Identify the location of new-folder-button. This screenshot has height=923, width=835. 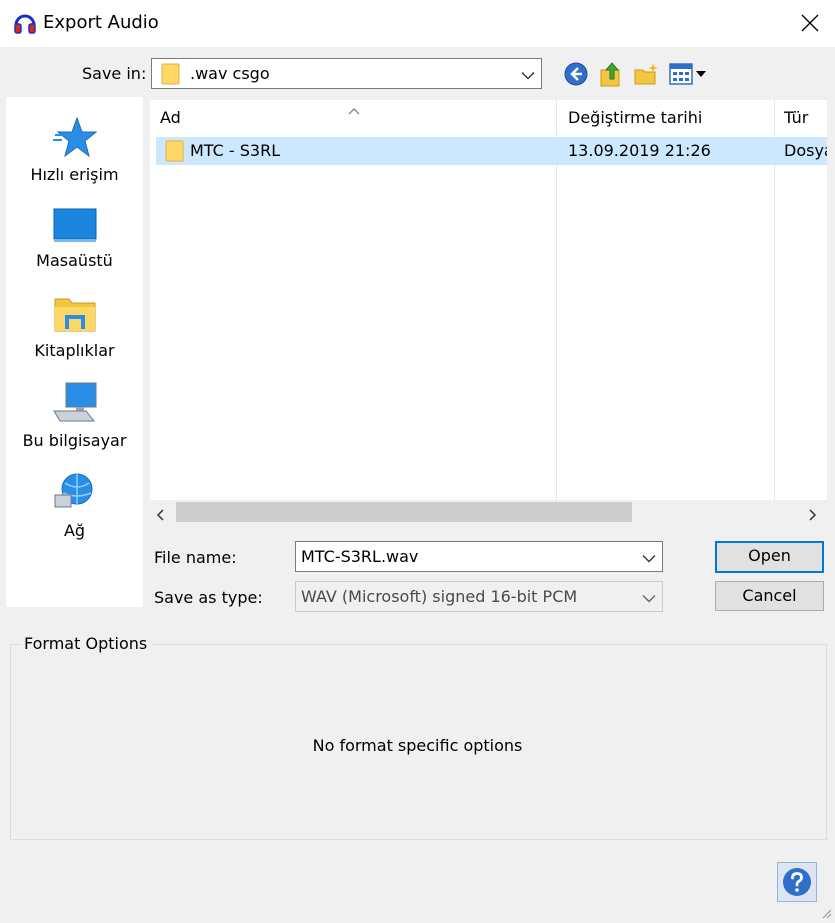
(646, 74).